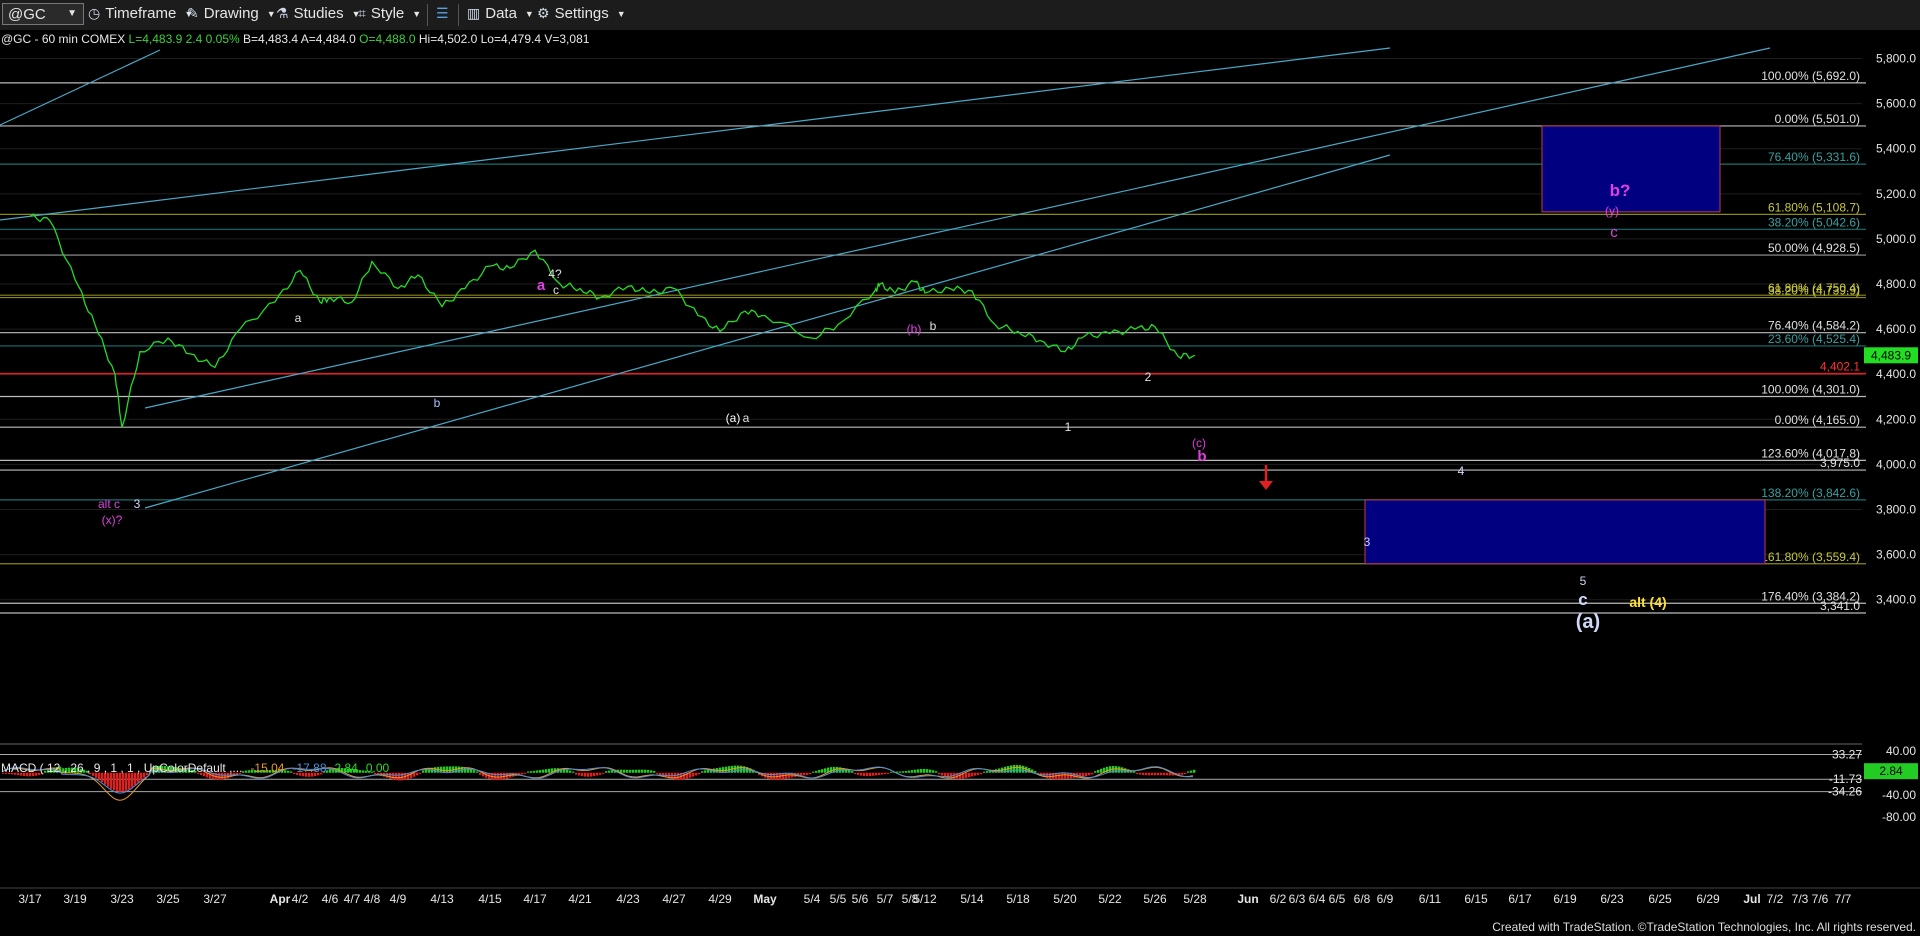 The width and height of the screenshot is (1920, 936). I want to click on layout-button: ☰, so click(442, 13).